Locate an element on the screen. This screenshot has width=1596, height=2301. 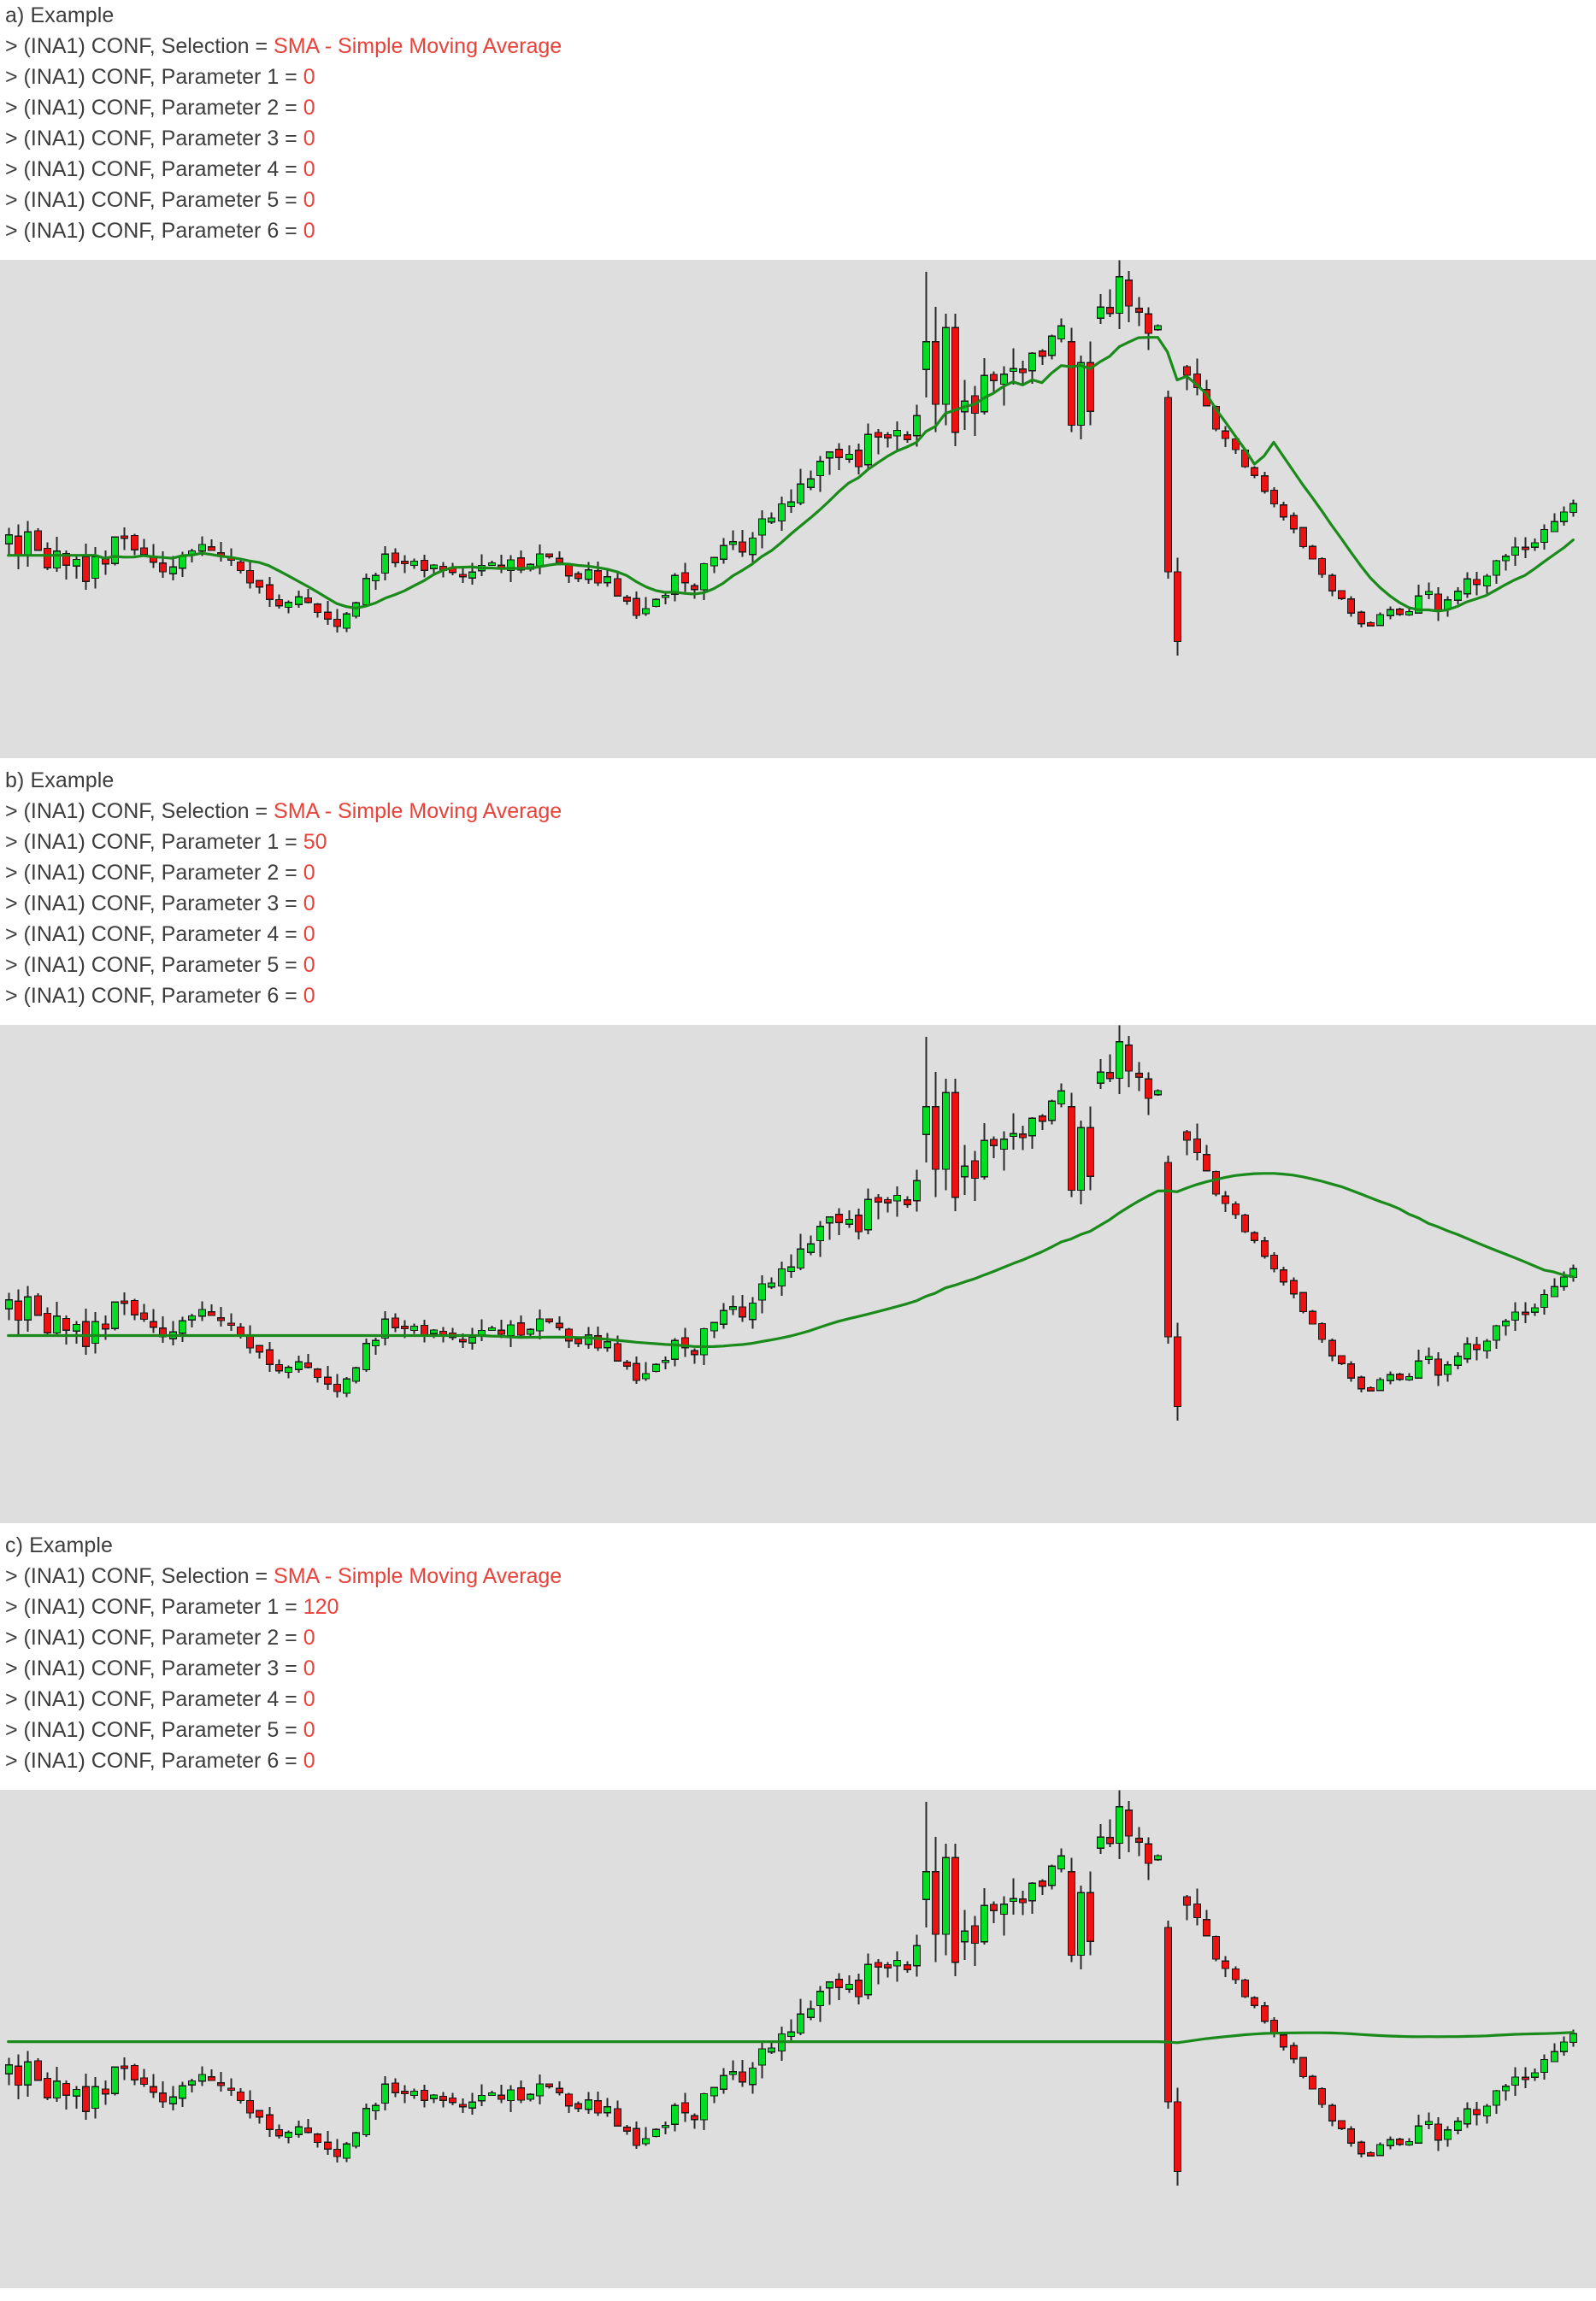
section-c-heading: c) Example is located at coordinates (60, 1545).